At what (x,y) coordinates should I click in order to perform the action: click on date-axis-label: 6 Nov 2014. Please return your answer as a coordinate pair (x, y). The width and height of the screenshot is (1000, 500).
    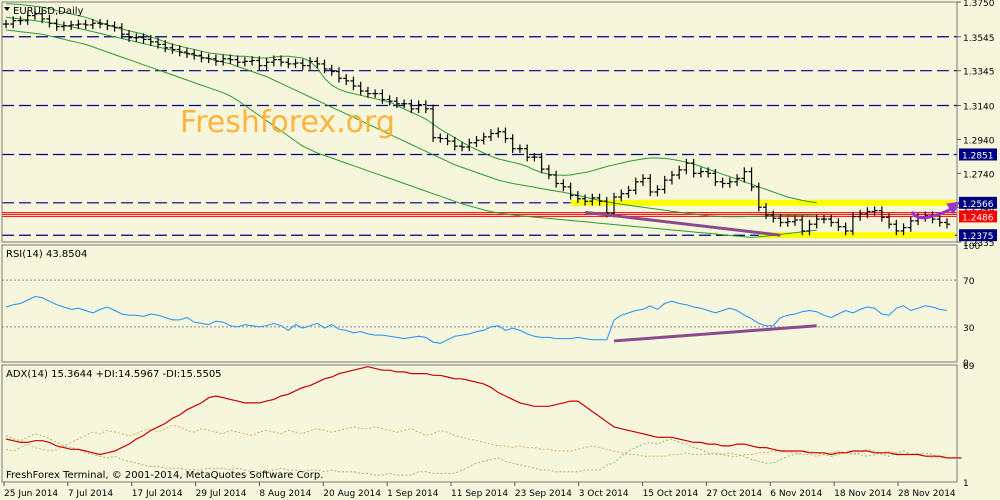
    Looking at the image, I should click on (796, 494).